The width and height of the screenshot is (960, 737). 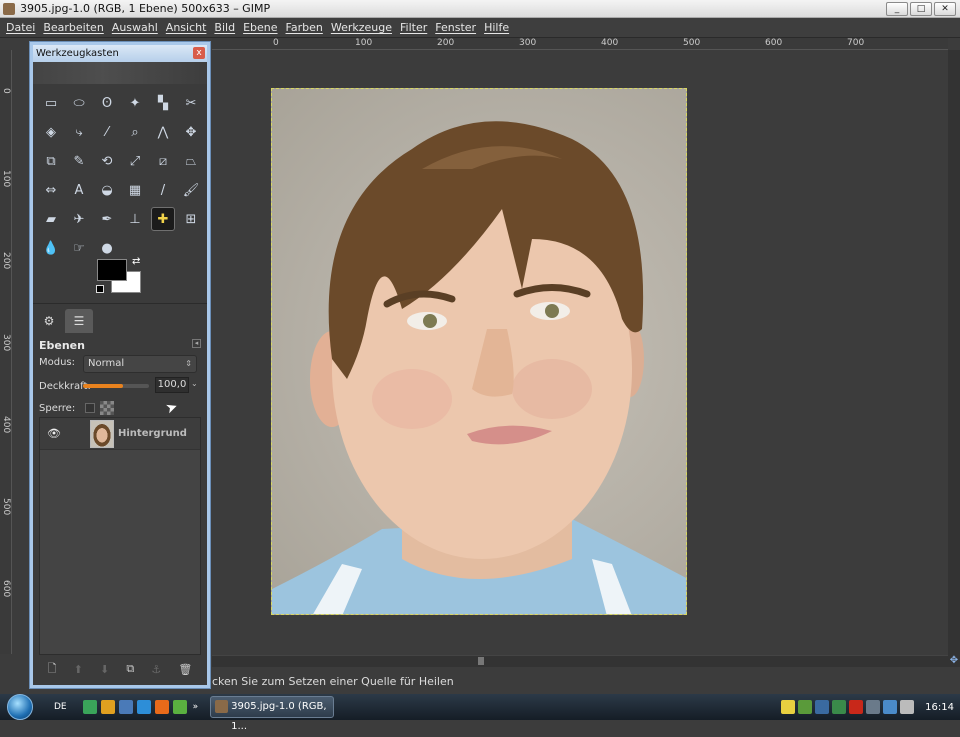 I want to click on menu-ansicht: Ansicht, so click(x=186, y=27).